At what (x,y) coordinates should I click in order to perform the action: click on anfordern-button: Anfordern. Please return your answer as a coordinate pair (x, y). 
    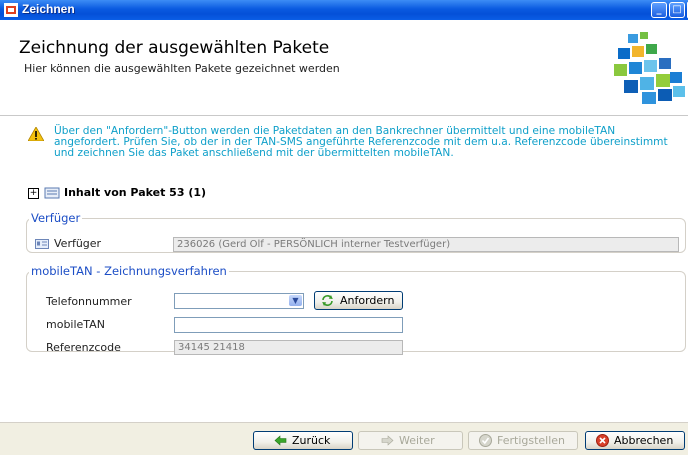
    Looking at the image, I should click on (358, 300).